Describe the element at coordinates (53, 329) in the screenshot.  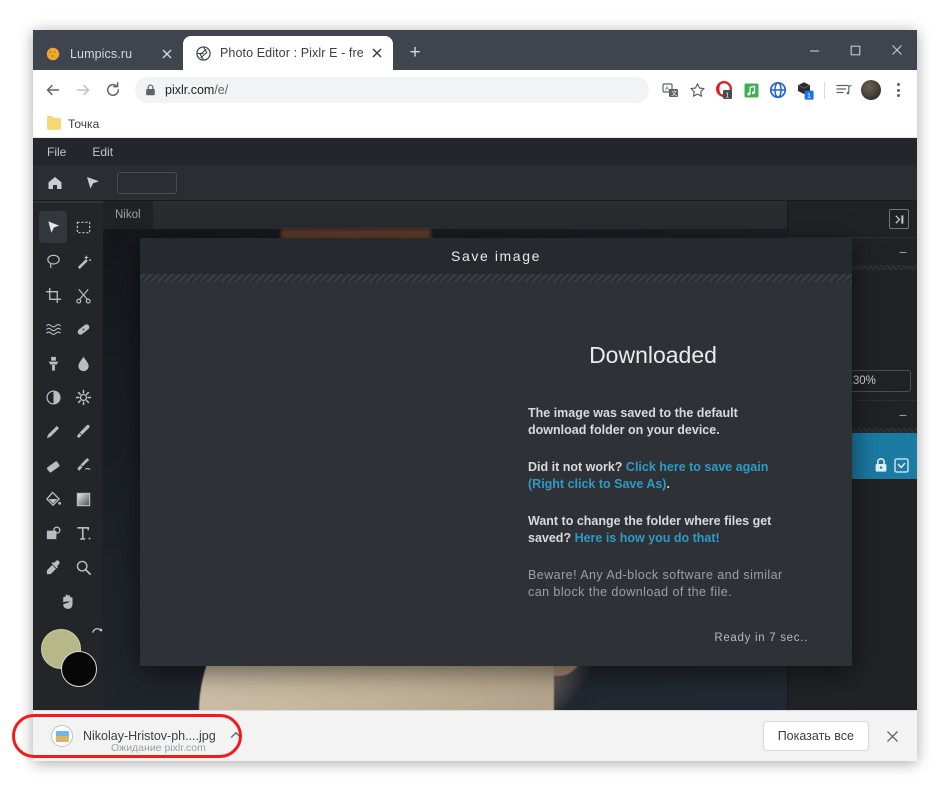
I see `liquify-tool` at that location.